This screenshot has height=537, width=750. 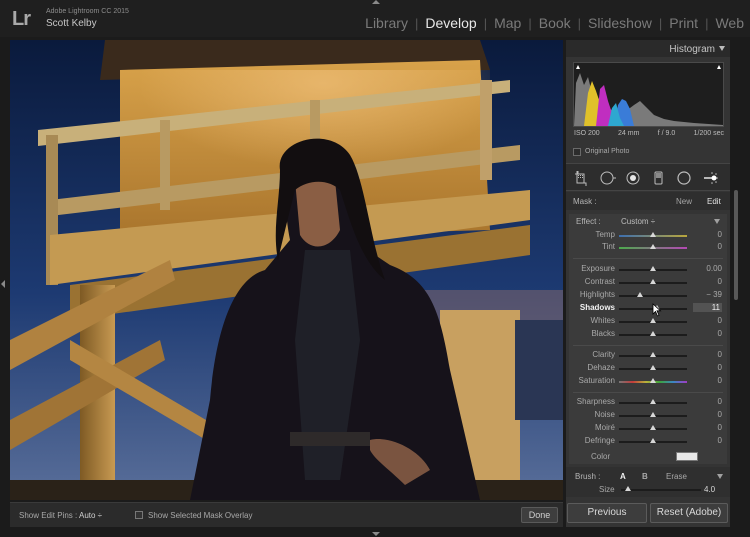 I want to click on slider-row-tint: Tint 0, so click(x=648, y=248).